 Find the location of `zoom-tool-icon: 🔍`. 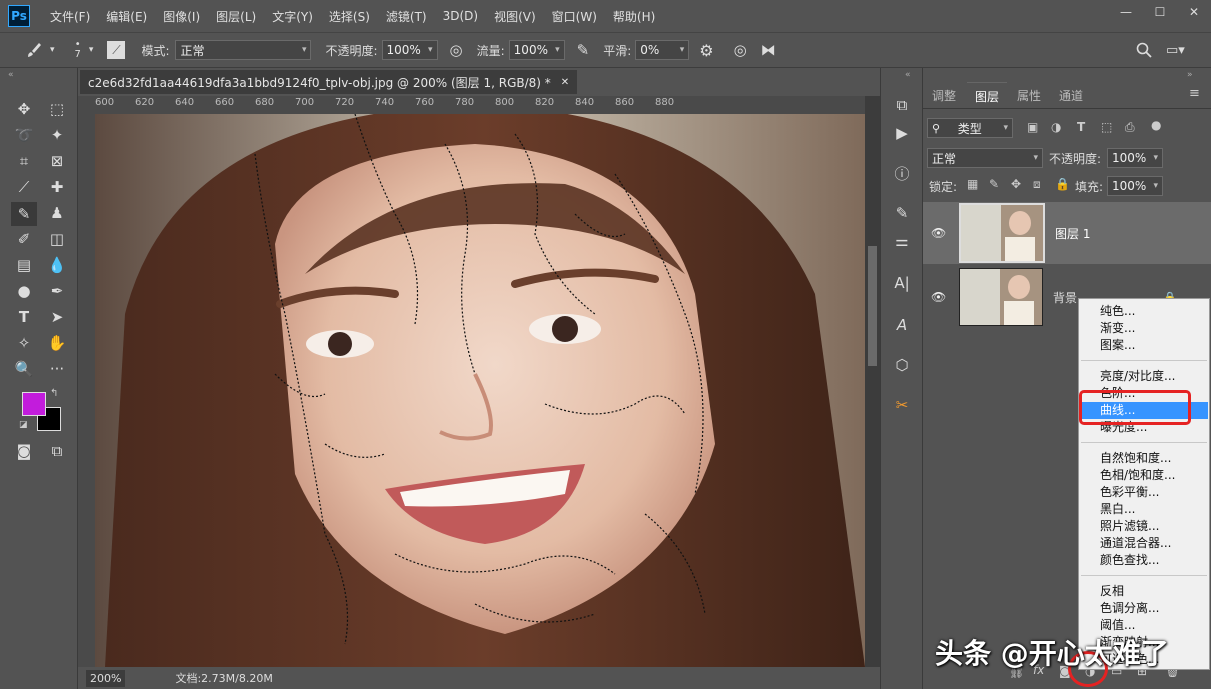

zoom-tool-icon: 🔍 is located at coordinates (24, 369).